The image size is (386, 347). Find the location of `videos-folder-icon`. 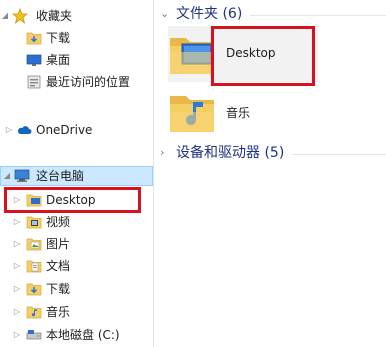

videos-folder-icon is located at coordinates (34, 222).